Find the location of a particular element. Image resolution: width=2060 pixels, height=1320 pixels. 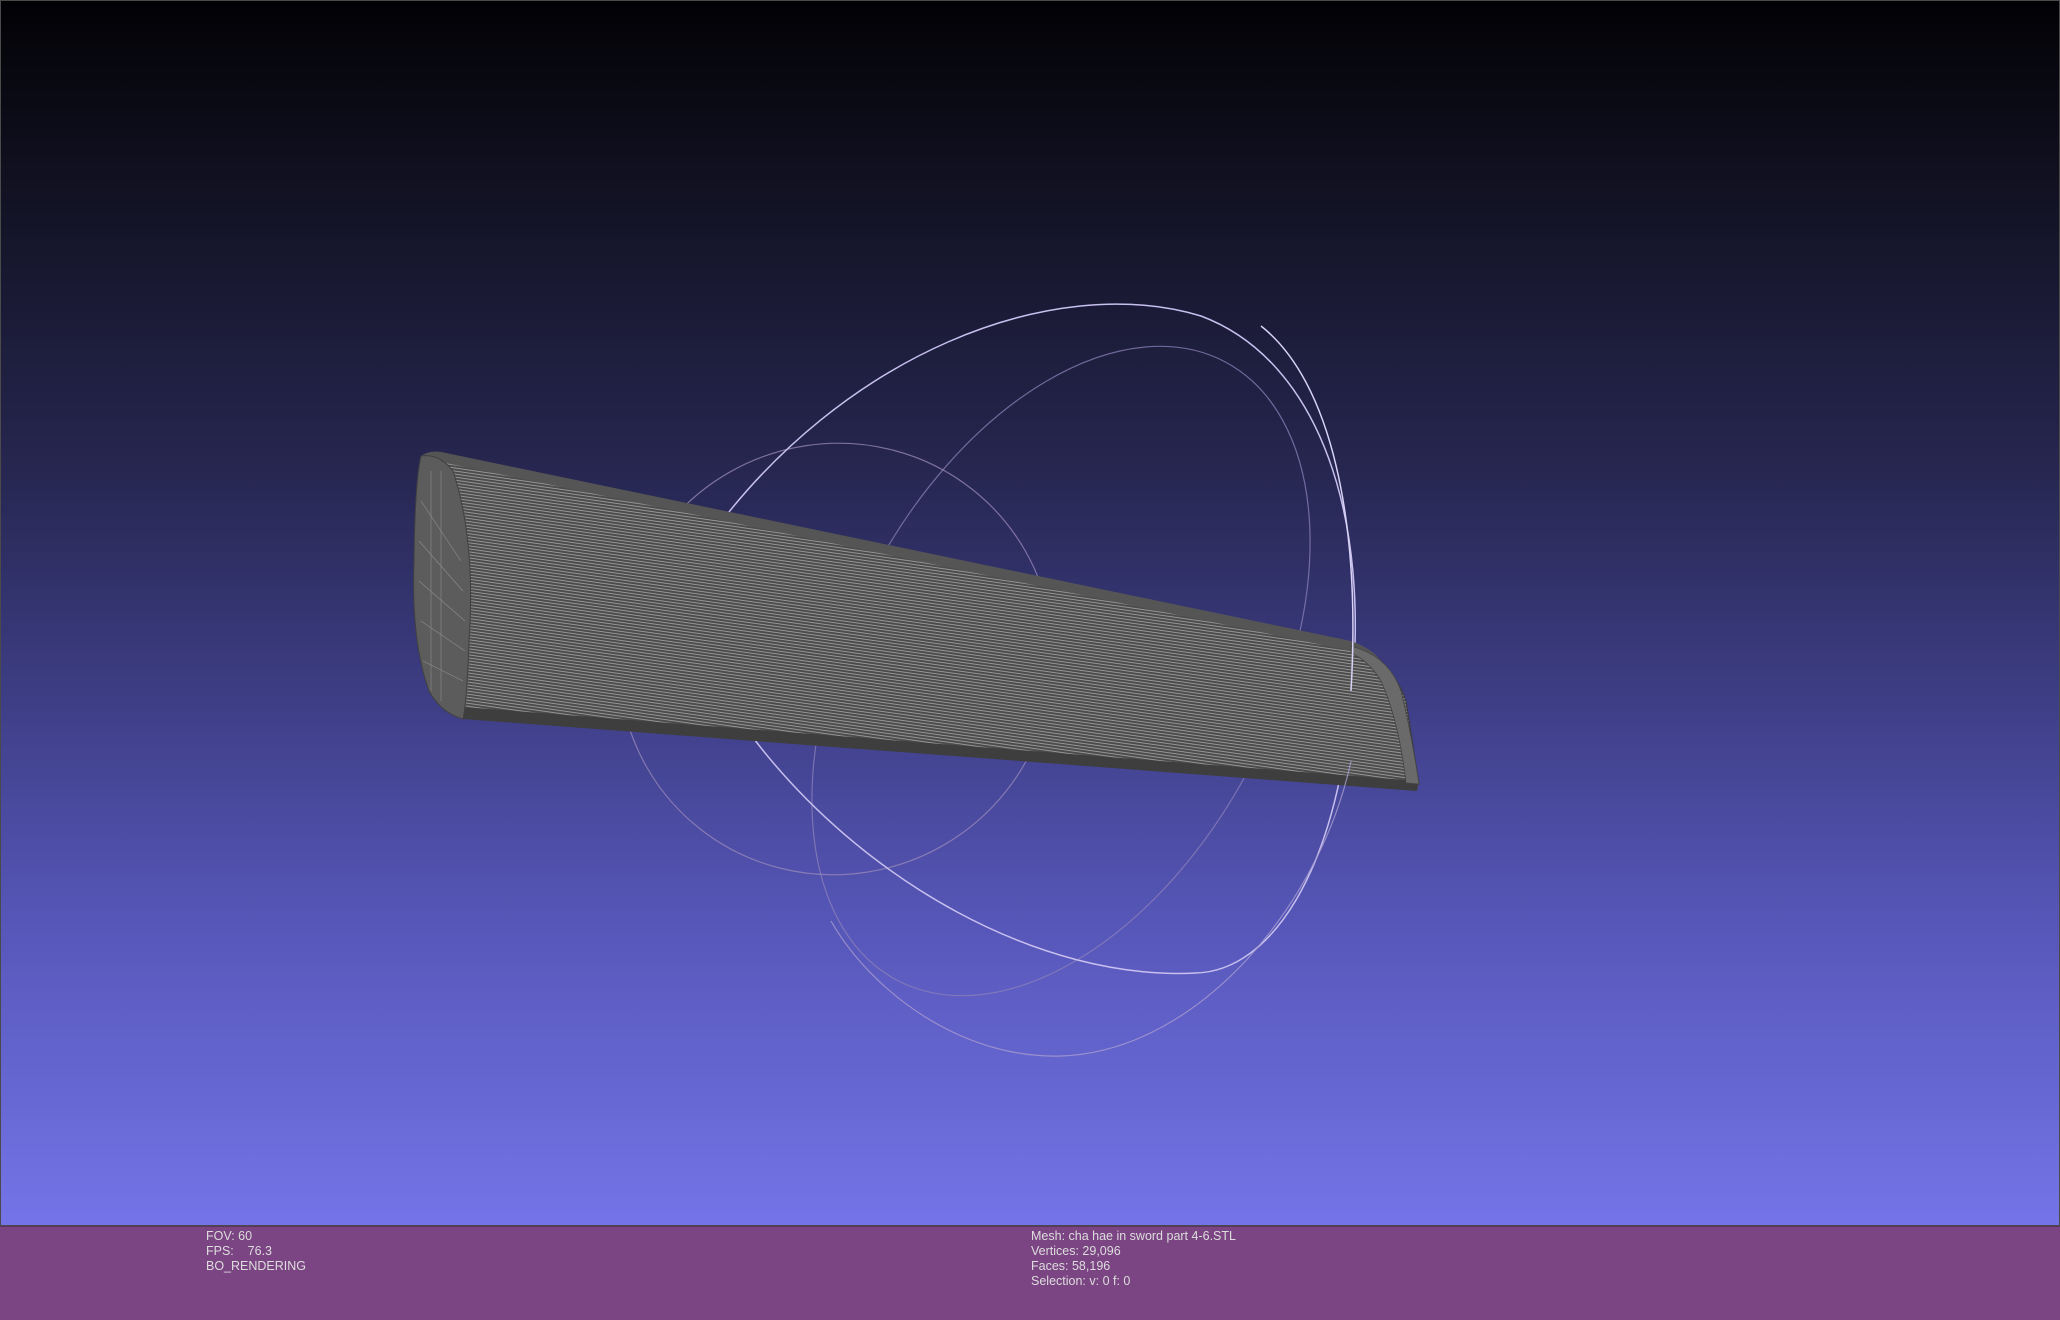

mesh-name-label: Mesh: cha hae in sword part 4-6.STL is located at coordinates (1133, 1236).